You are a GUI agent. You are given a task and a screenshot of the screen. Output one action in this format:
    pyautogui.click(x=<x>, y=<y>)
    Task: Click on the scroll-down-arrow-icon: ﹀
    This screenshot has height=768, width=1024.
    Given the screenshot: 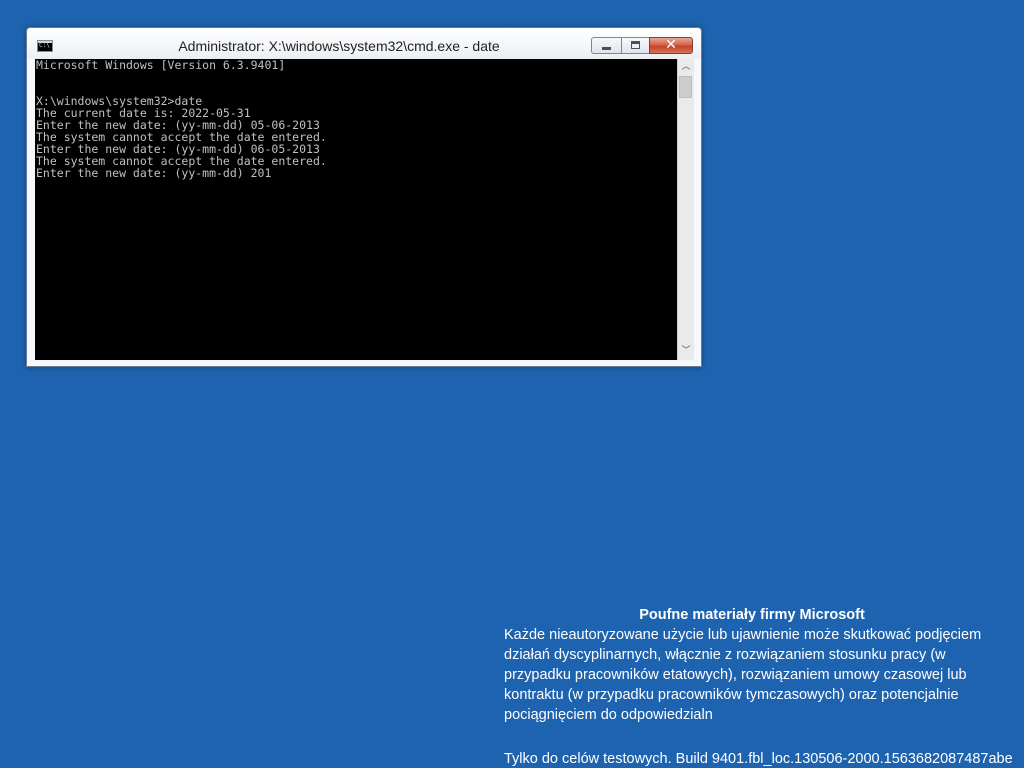 What is the action you would take?
    pyautogui.click(x=686, y=351)
    